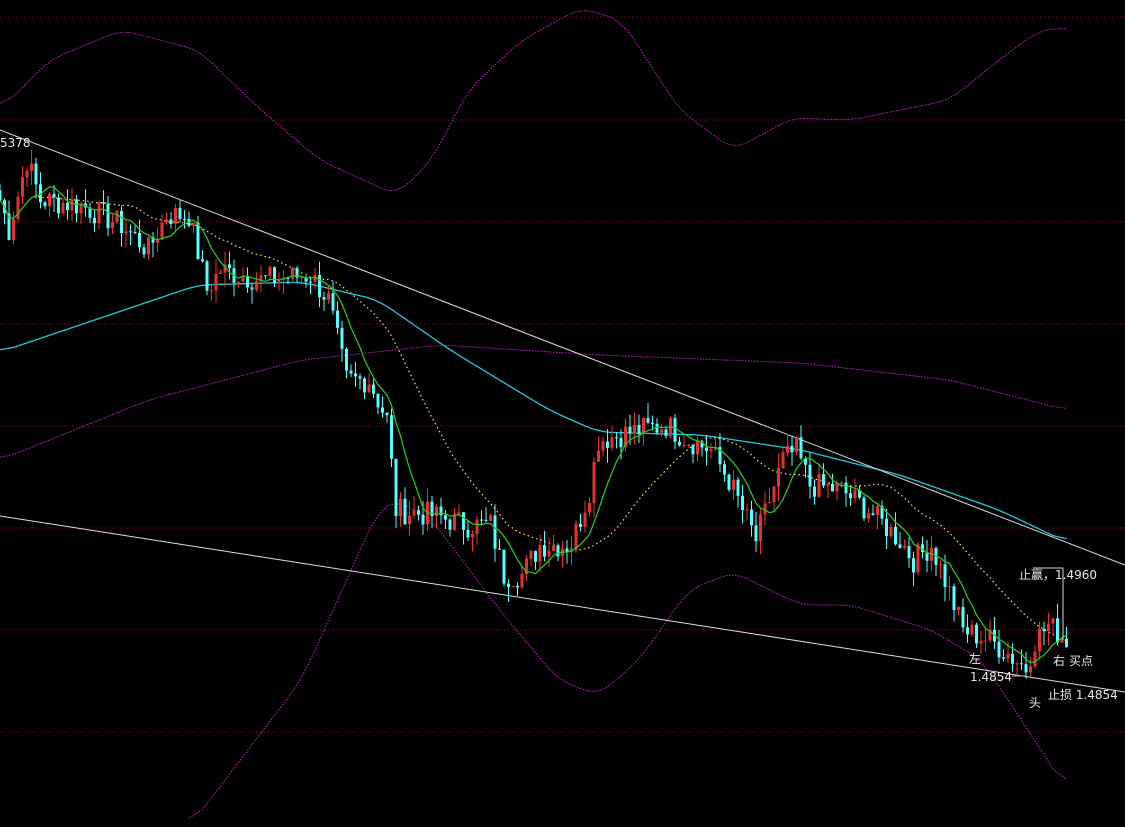 This screenshot has width=1125, height=827. What do you see at coordinates (991, 677) in the screenshot?
I see `left-price-label: 1.4854` at bounding box center [991, 677].